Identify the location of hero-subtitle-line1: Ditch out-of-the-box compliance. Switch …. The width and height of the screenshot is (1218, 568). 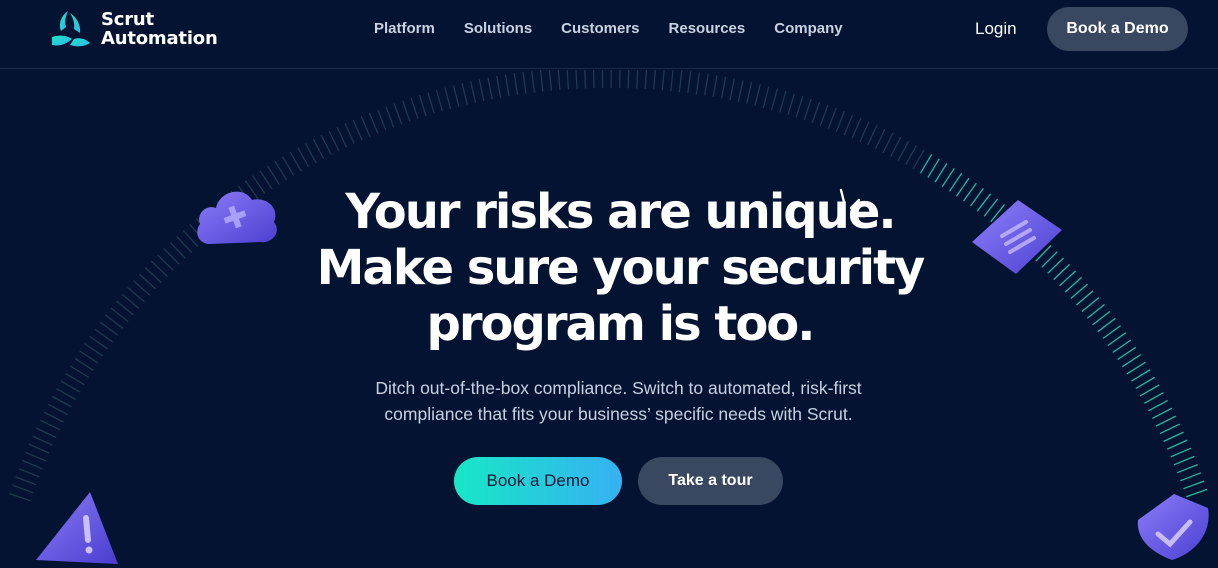
(618, 388).